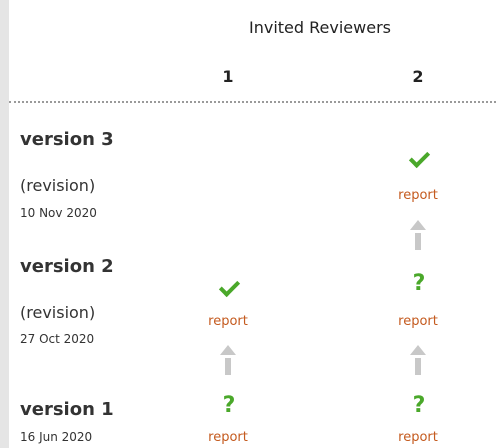 The height and width of the screenshot is (448, 496). What do you see at coordinates (58, 312) in the screenshot?
I see `version-2-subtitle: (revision)` at bounding box center [58, 312].